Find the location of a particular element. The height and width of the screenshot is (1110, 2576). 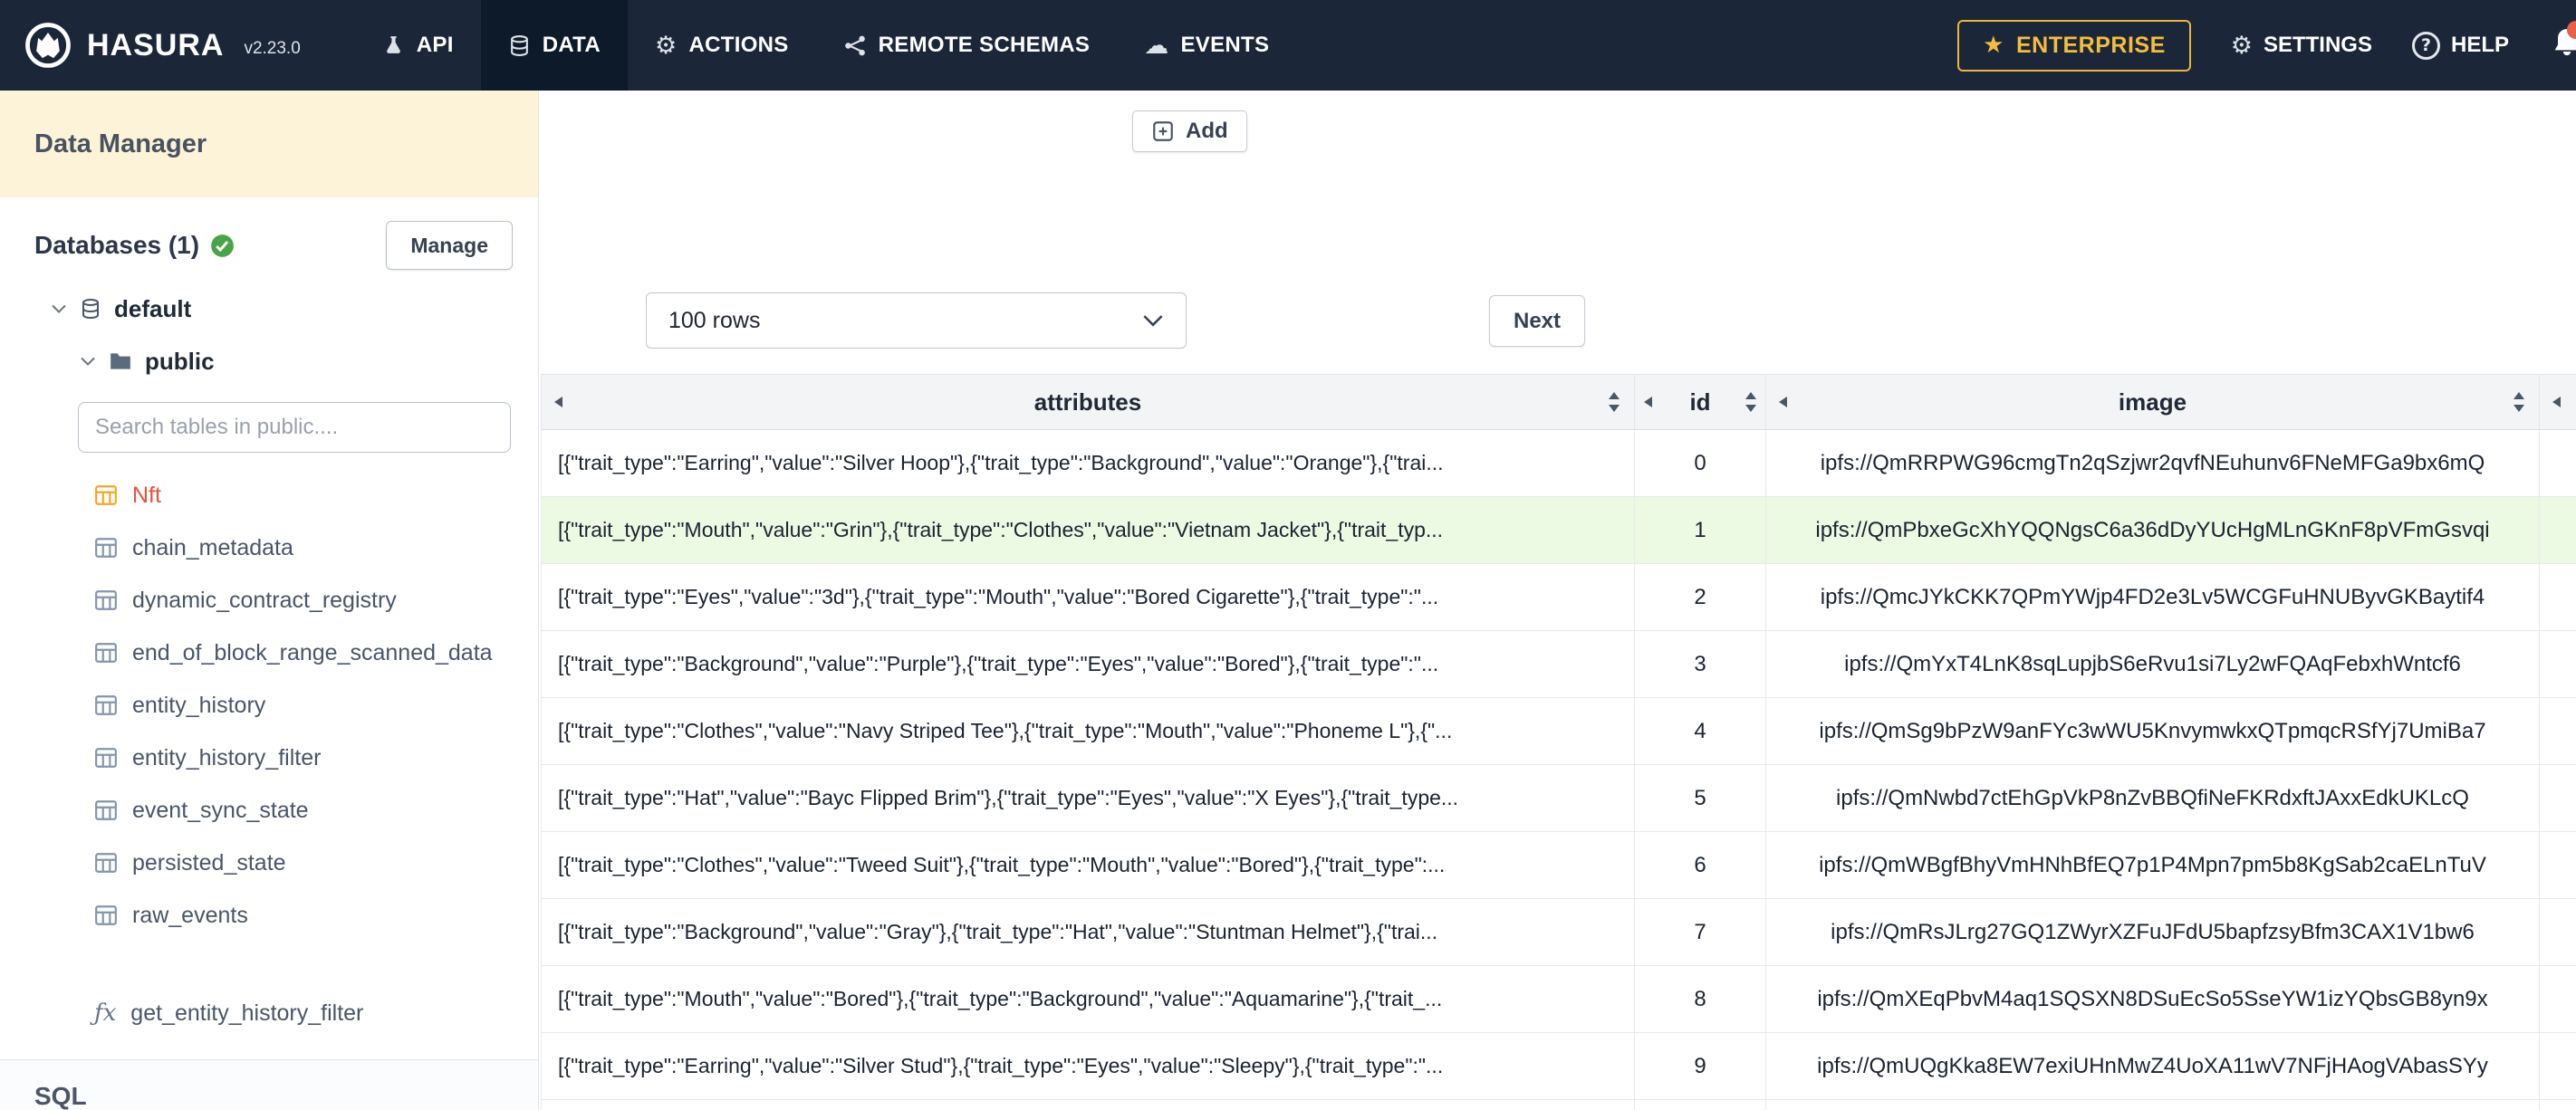

nav-item-actions: ⚙ ACTIONS is located at coordinates (722, 45).